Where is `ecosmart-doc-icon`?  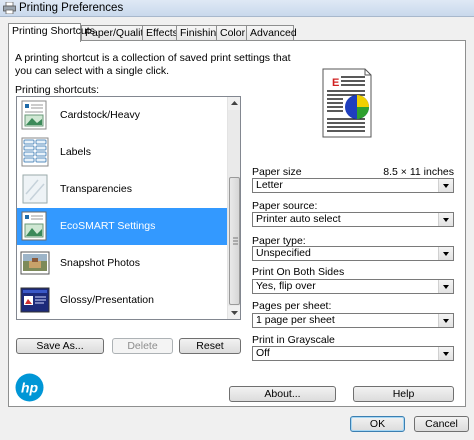
ecosmart-doc-icon is located at coordinates (34, 226).